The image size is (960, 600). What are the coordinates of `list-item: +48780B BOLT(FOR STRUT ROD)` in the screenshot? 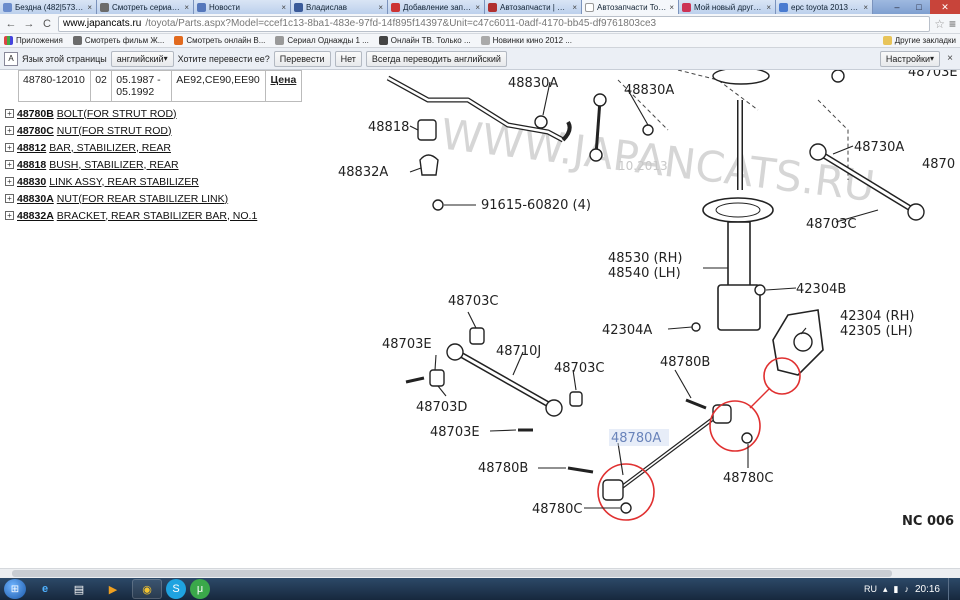 It's located at (131, 113).